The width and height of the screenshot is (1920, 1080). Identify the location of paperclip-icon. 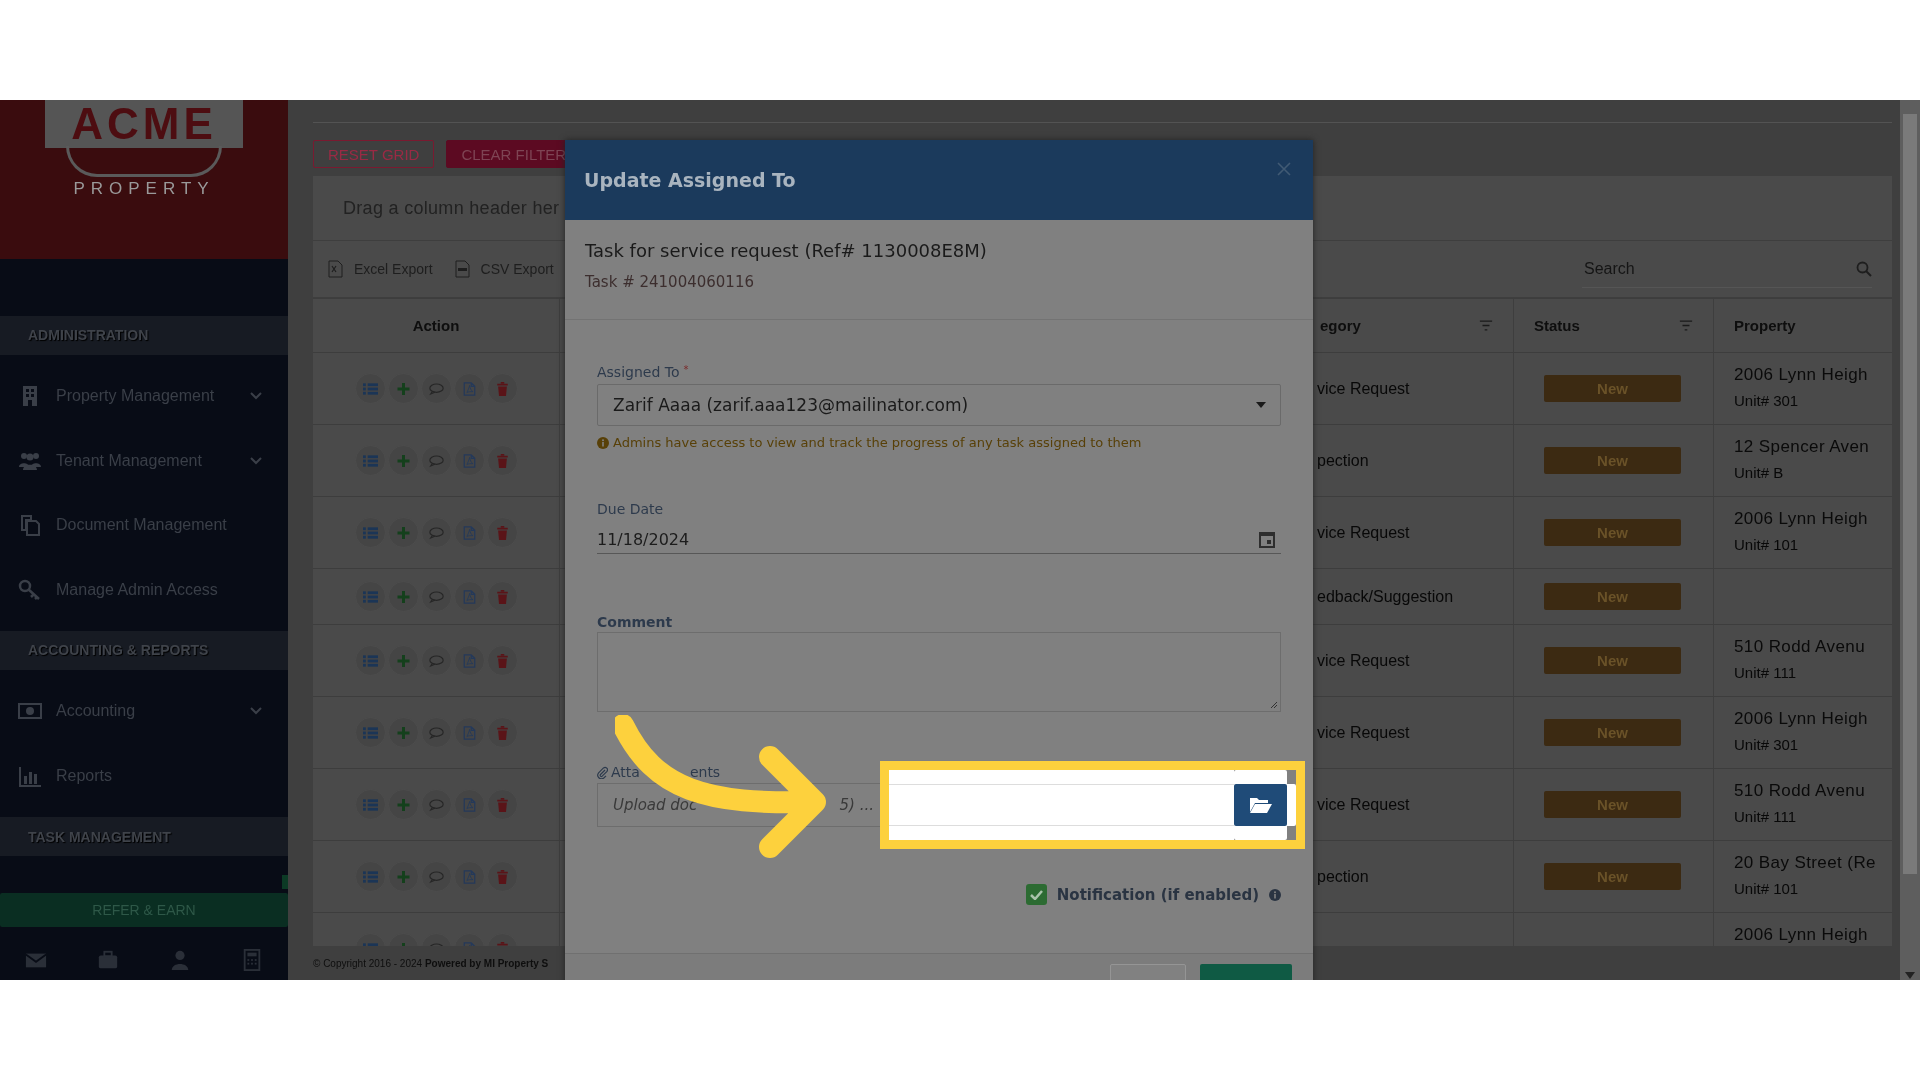
(602, 772).